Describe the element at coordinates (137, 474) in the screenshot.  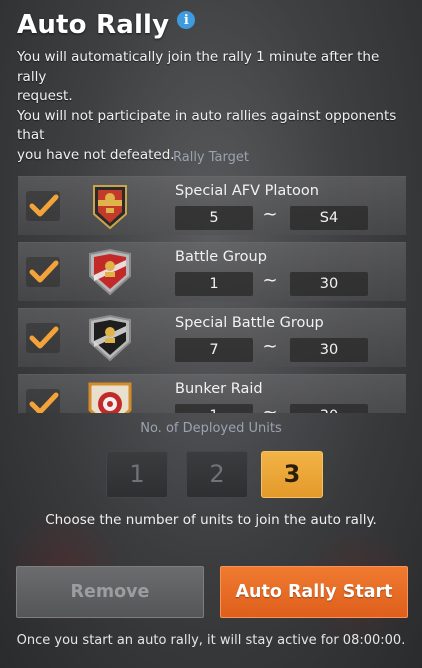
I see `unit-option-1: 1` at that location.